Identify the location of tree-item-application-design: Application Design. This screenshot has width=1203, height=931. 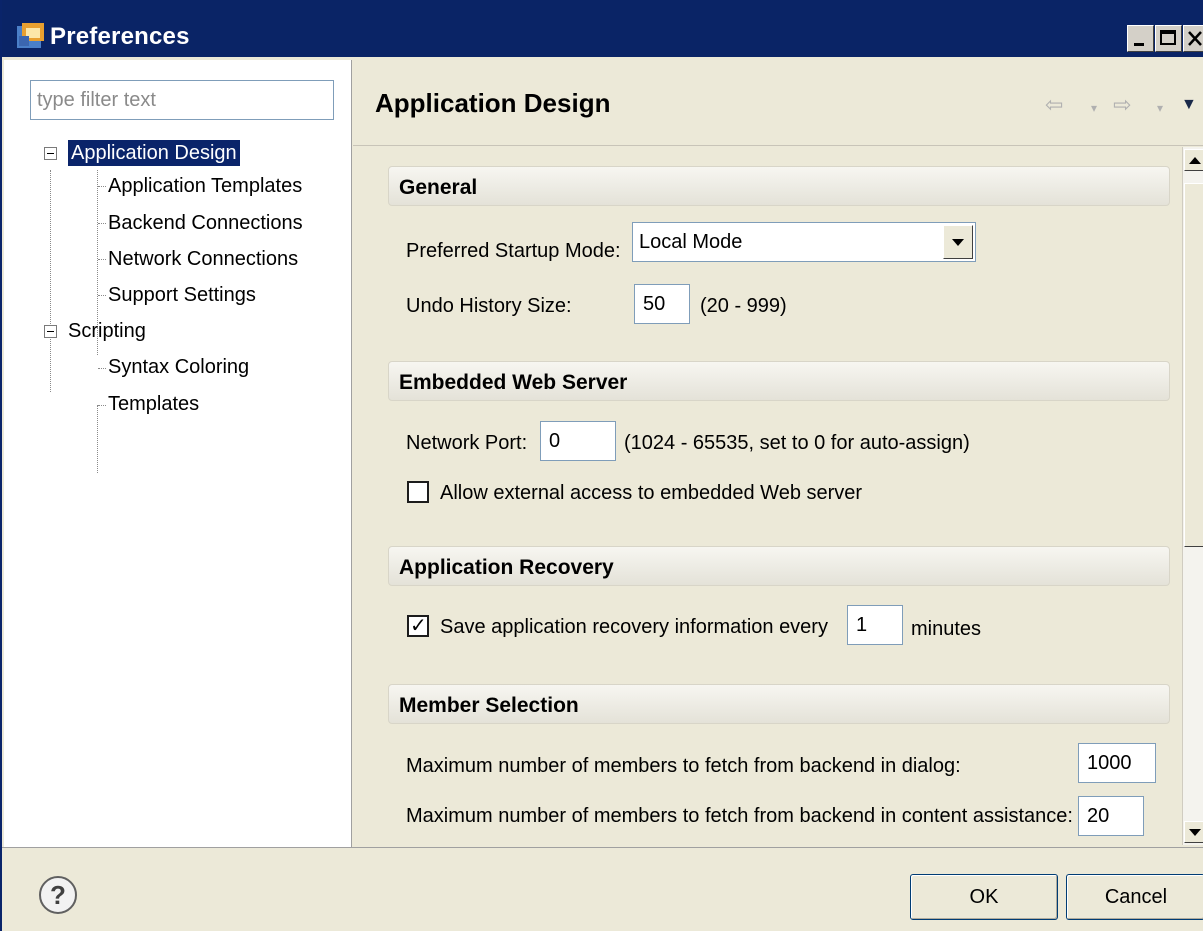
(154, 153).